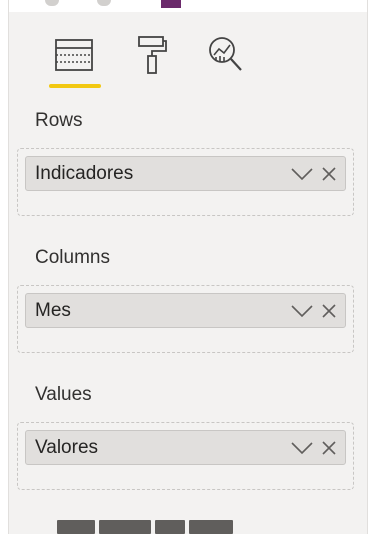 This screenshot has width=377, height=539. I want to click on selected-visual-indicator, so click(171, 4).